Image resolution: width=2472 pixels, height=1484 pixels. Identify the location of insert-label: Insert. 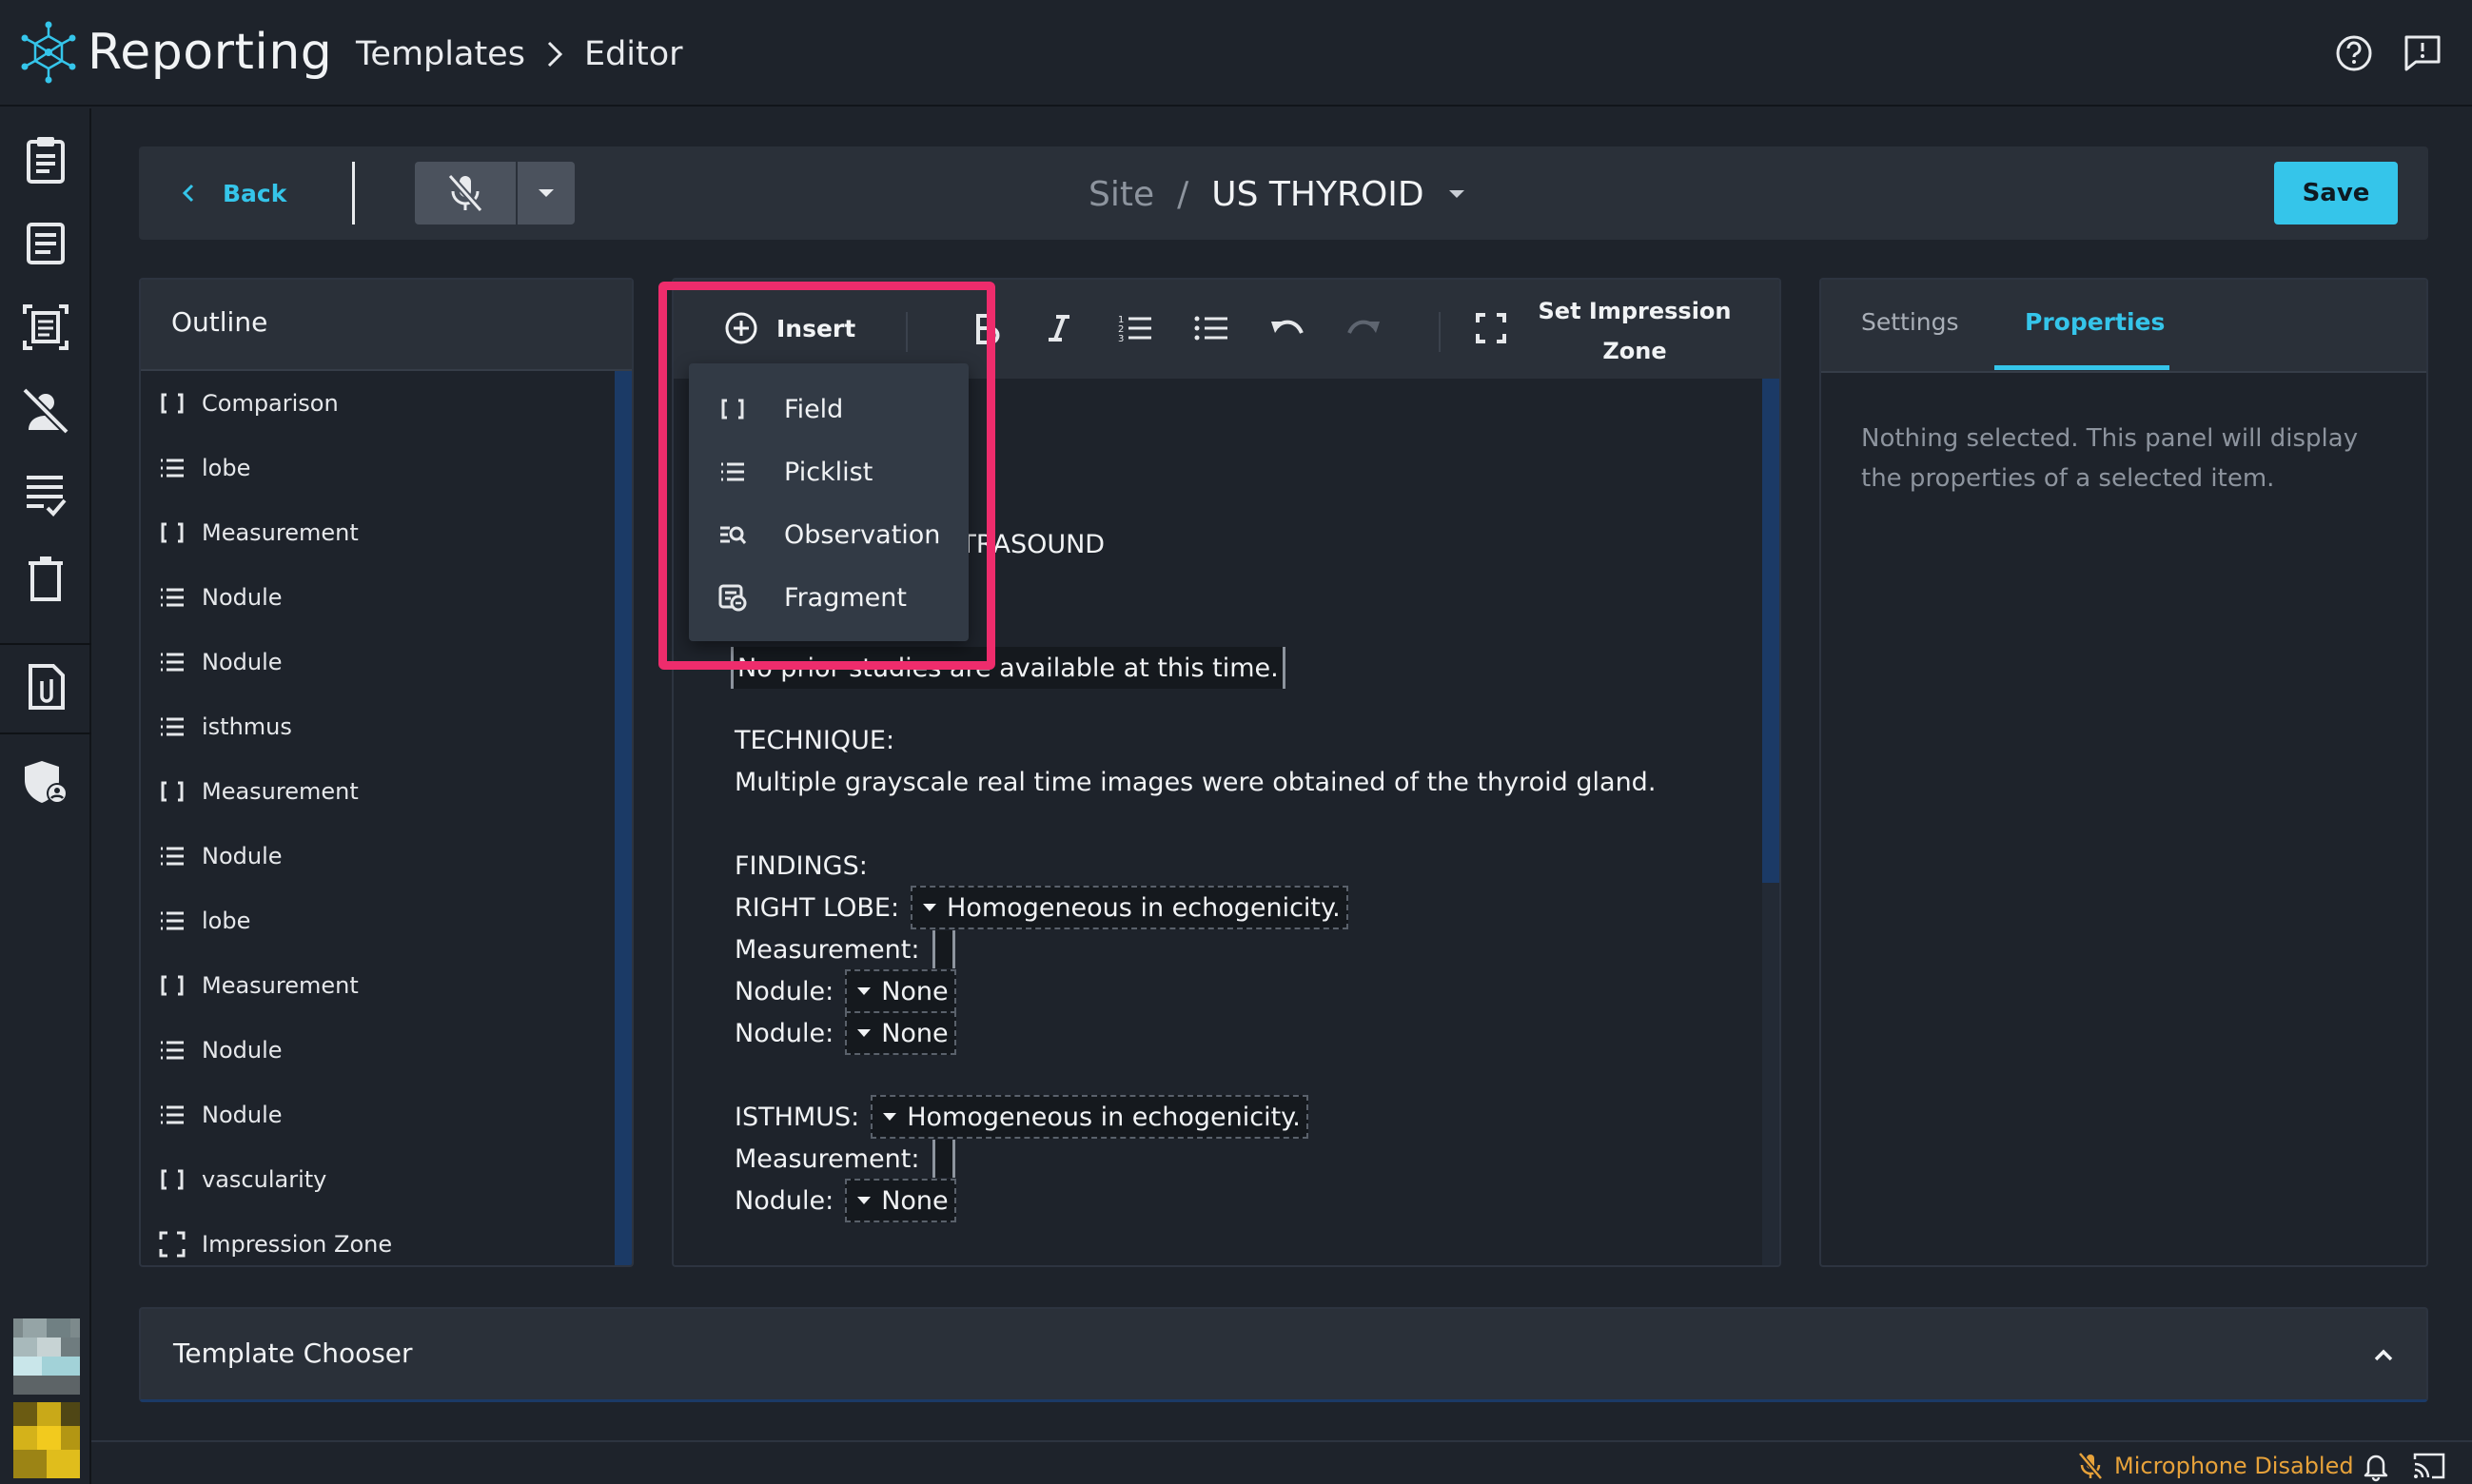
(816, 328).